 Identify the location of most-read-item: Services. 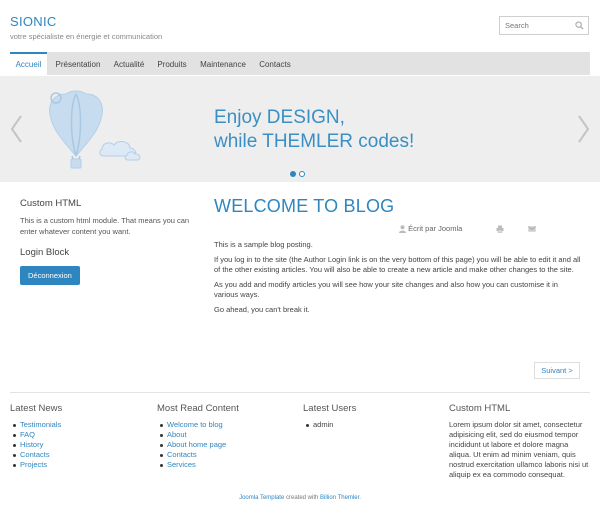
(199, 465).